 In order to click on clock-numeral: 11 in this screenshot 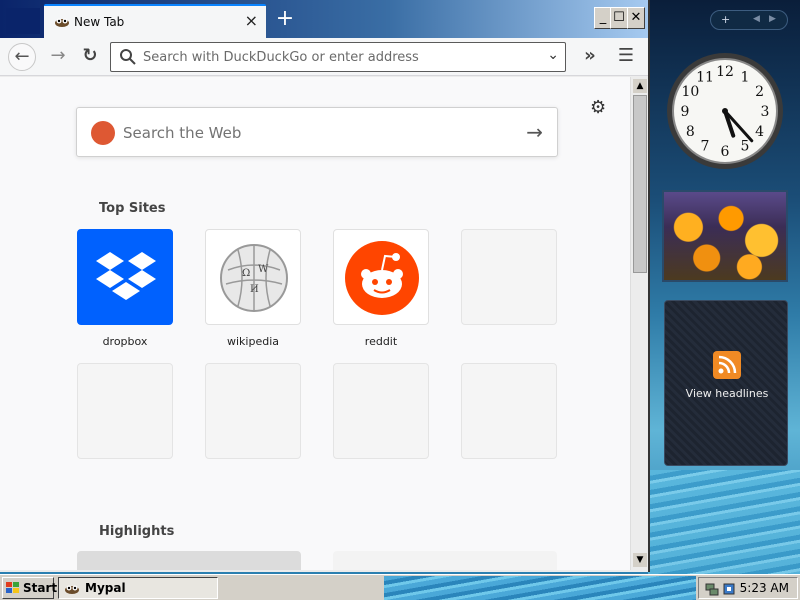, I will do `click(705, 77)`.